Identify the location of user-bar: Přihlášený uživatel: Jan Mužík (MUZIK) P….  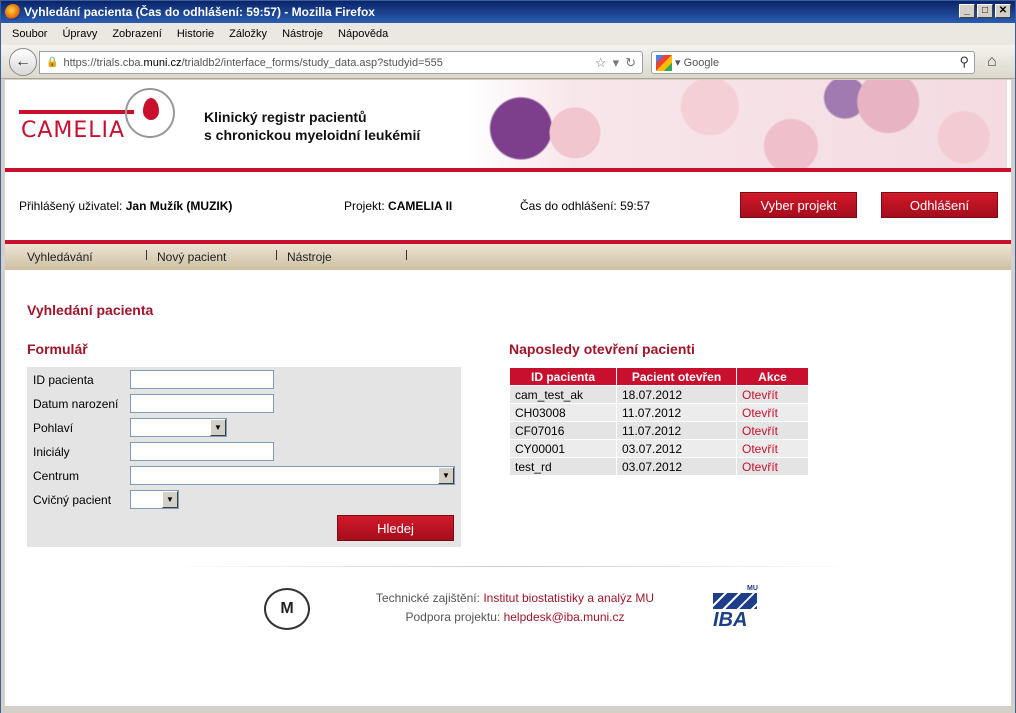
(508, 205).